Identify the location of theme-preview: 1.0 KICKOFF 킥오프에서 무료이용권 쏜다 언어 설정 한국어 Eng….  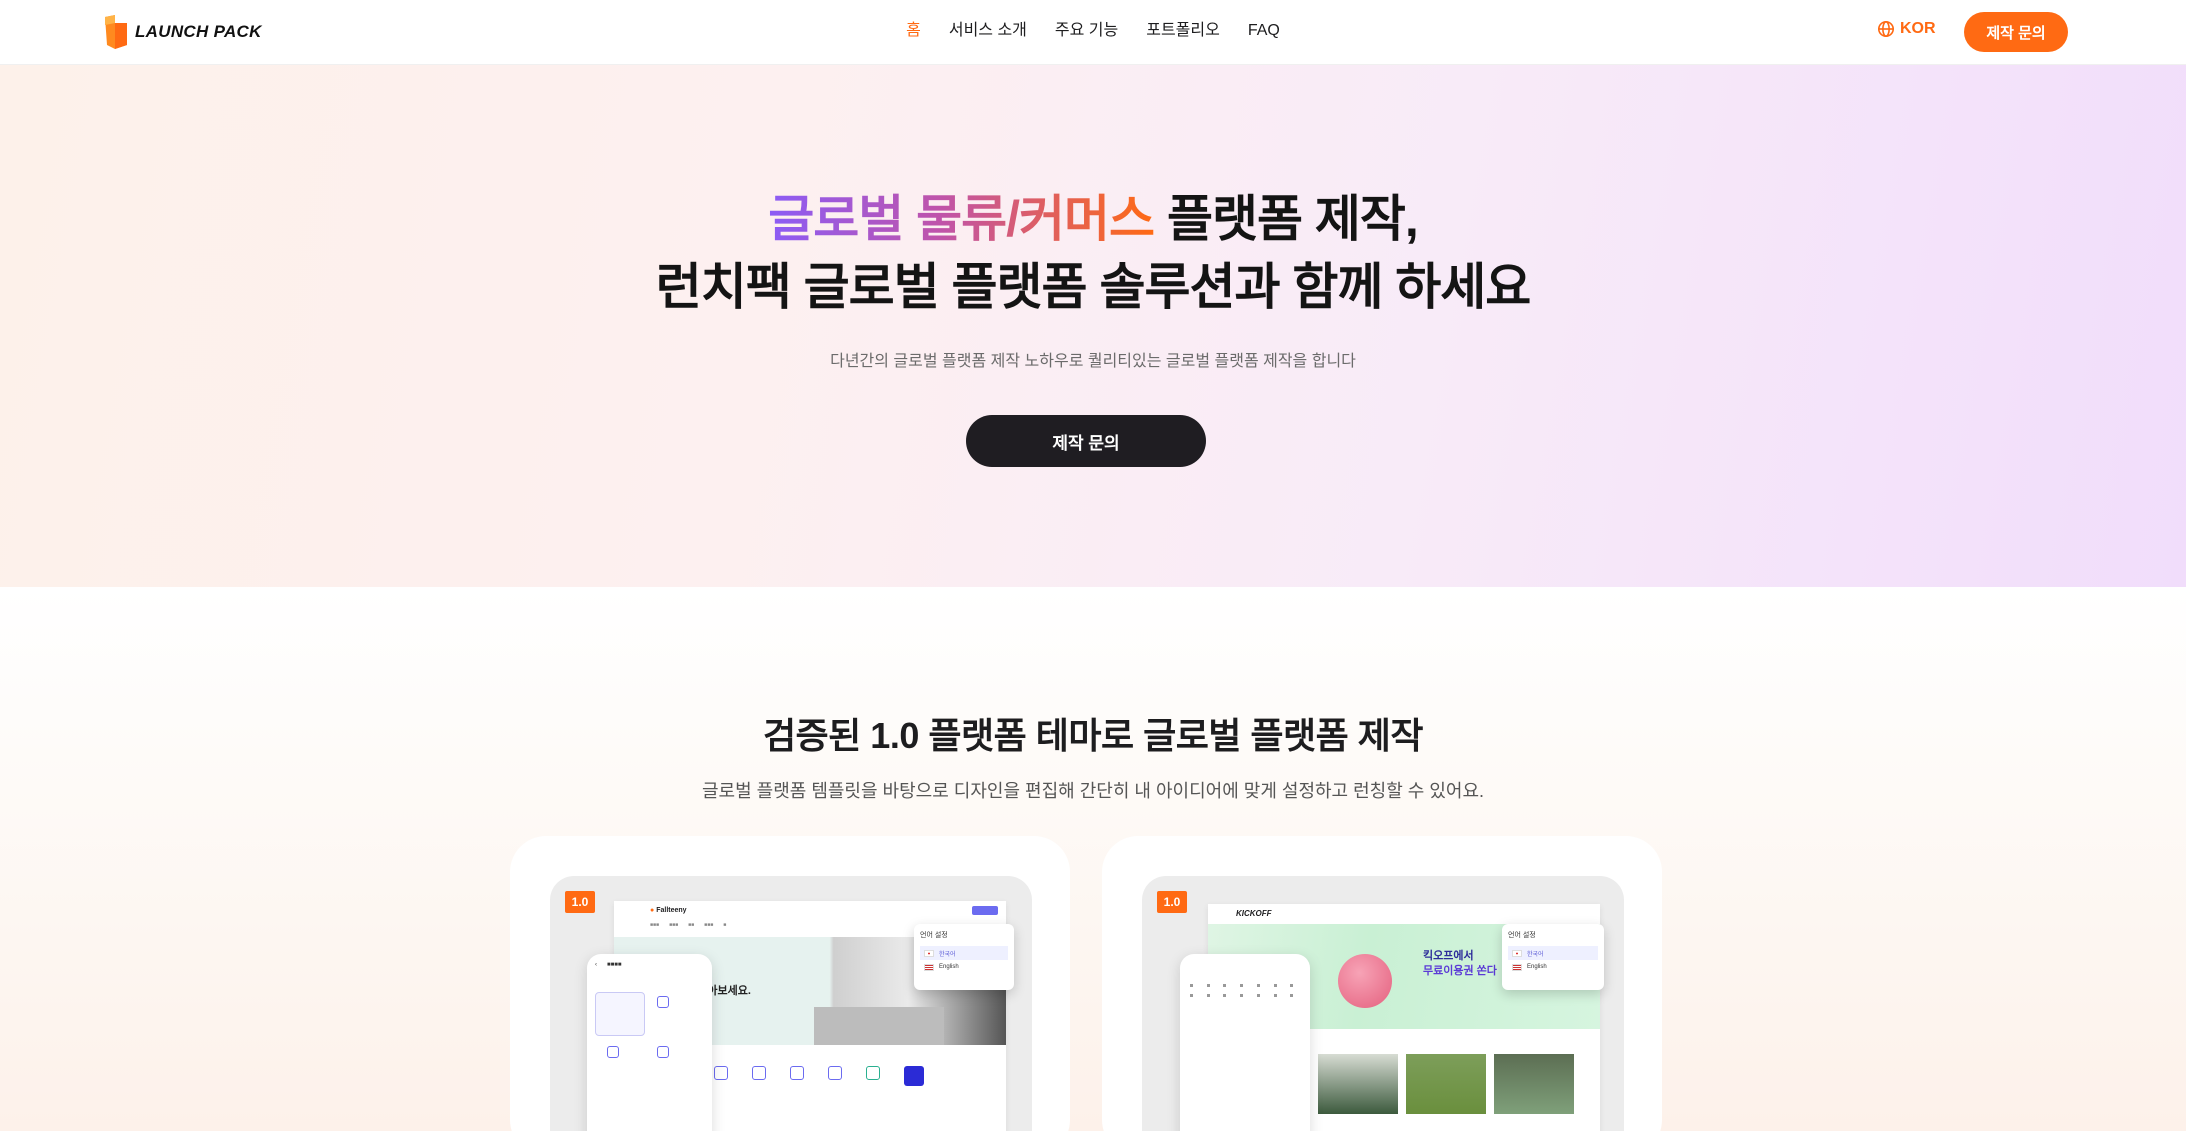
(1383, 1003).